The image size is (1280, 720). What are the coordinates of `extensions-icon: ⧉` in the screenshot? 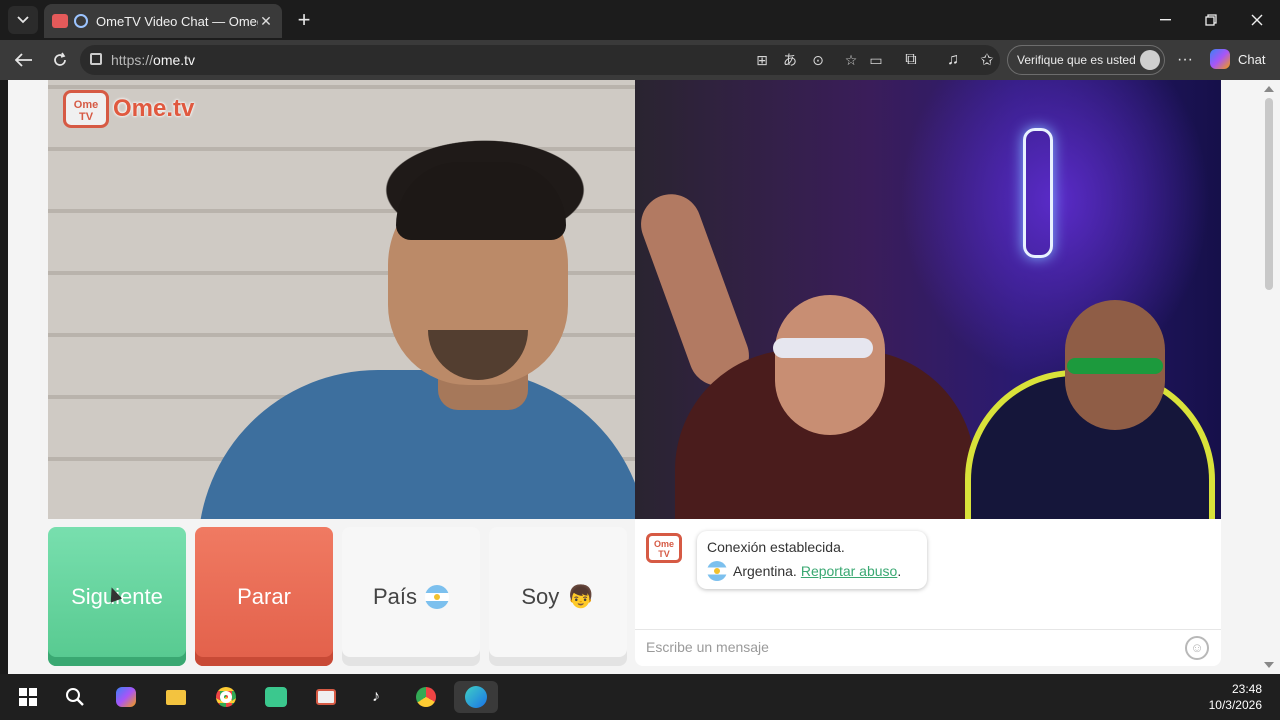 It's located at (911, 60).